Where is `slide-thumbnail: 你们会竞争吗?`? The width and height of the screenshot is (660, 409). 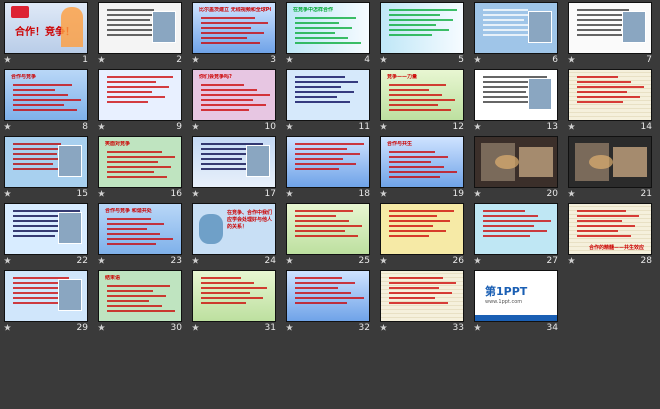 slide-thumbnail: 你们会竞争吗? is located at coordinates (234, 95).